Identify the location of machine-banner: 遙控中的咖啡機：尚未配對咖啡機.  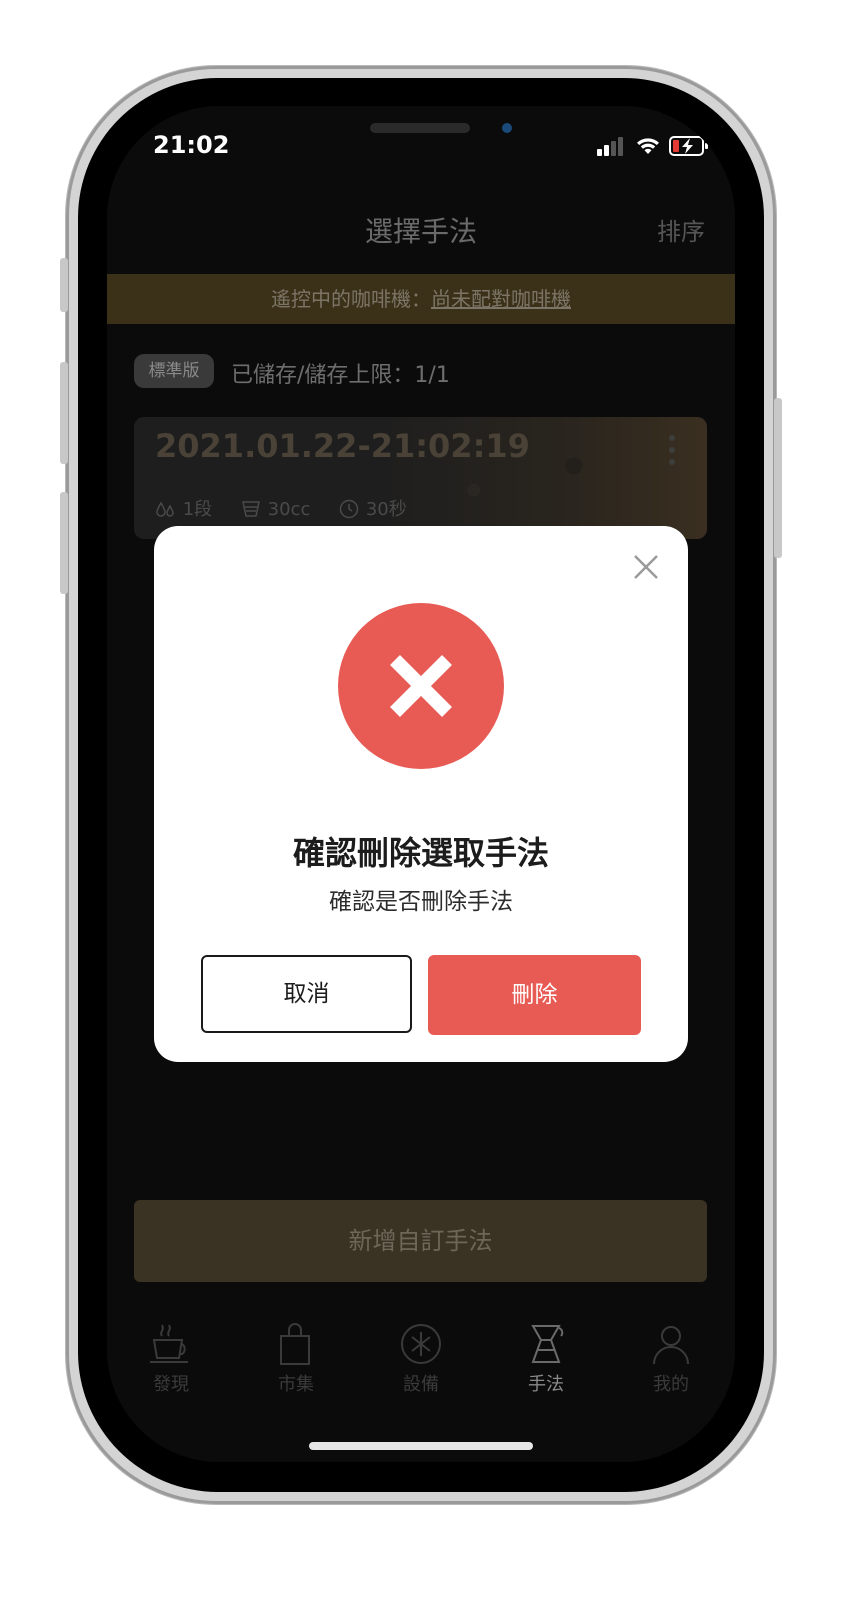
(421, 299).